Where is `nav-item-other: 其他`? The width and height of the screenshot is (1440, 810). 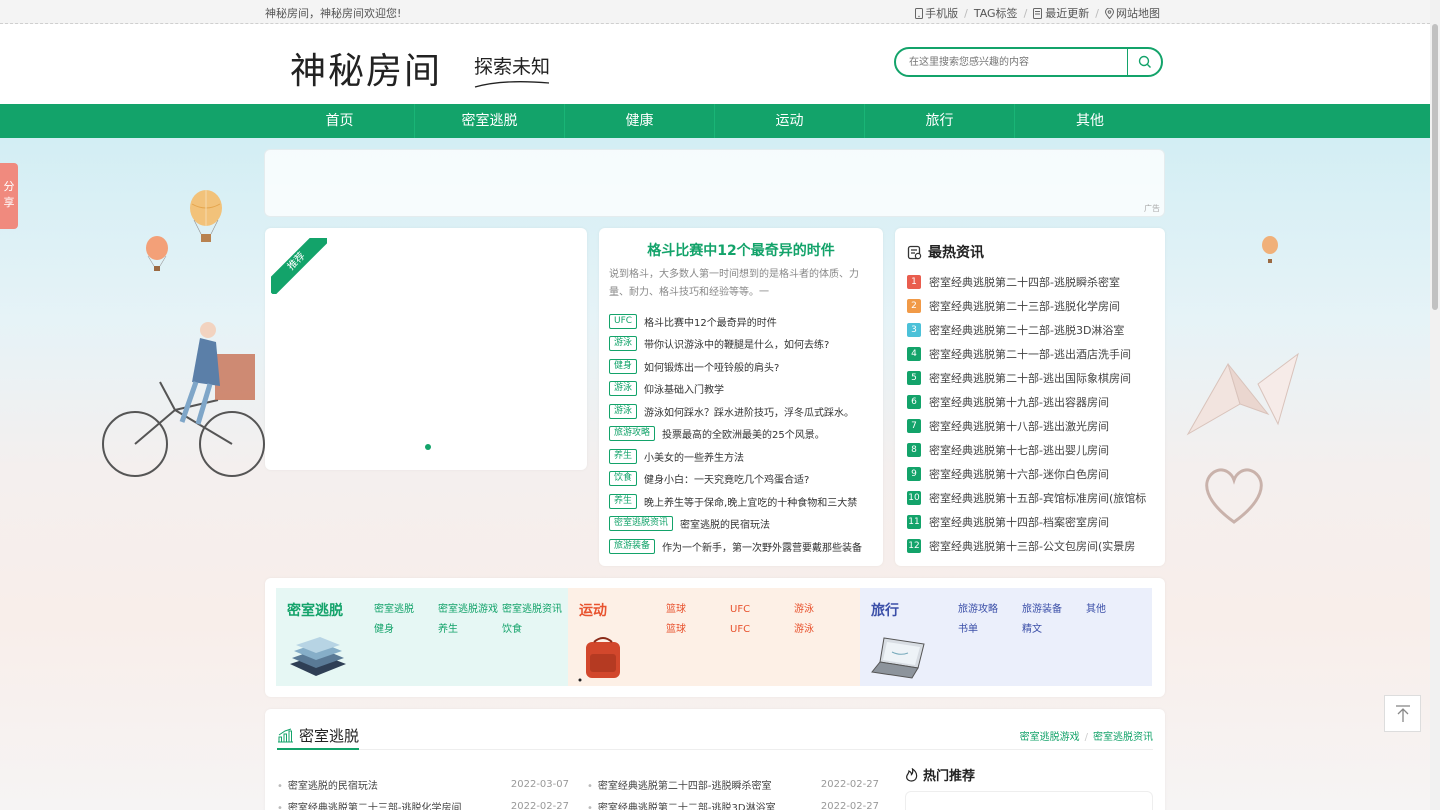
nav-item-other: 其他 is located at coordinates (1090, 121).